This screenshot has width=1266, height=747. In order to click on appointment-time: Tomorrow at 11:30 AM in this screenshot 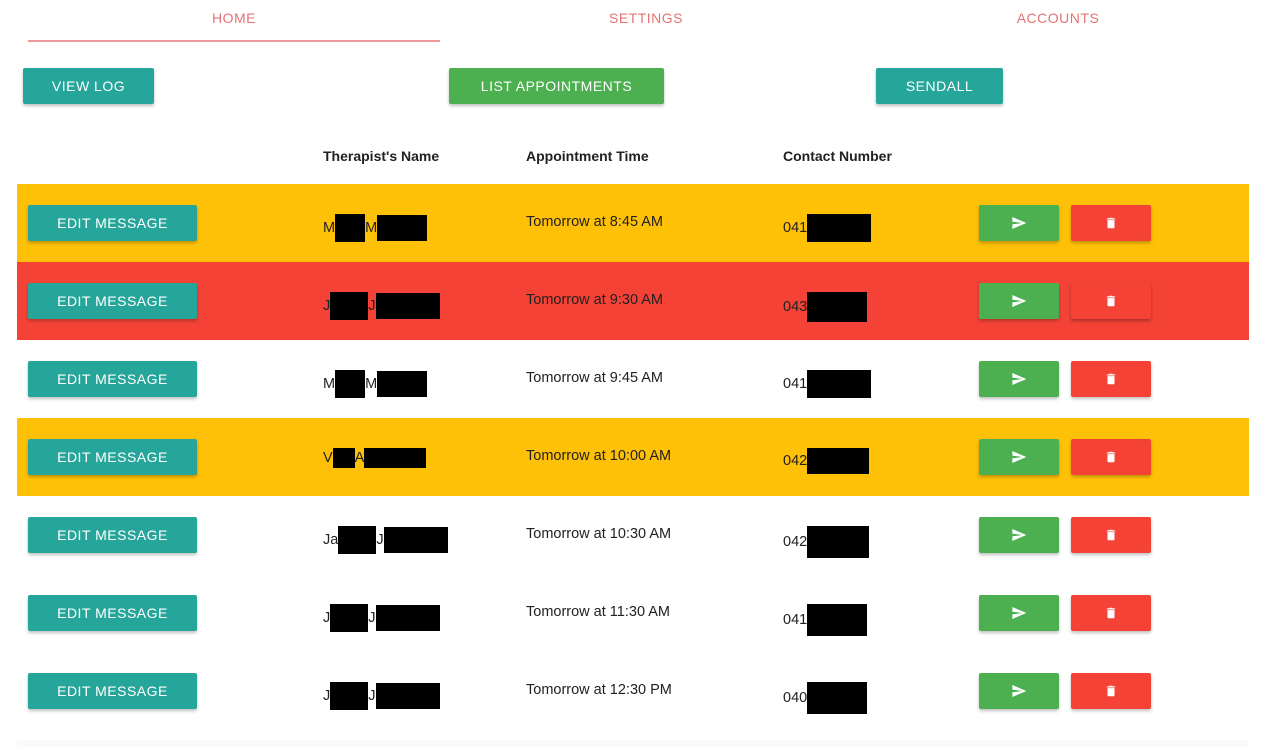, I will do `click(598, 612)`.